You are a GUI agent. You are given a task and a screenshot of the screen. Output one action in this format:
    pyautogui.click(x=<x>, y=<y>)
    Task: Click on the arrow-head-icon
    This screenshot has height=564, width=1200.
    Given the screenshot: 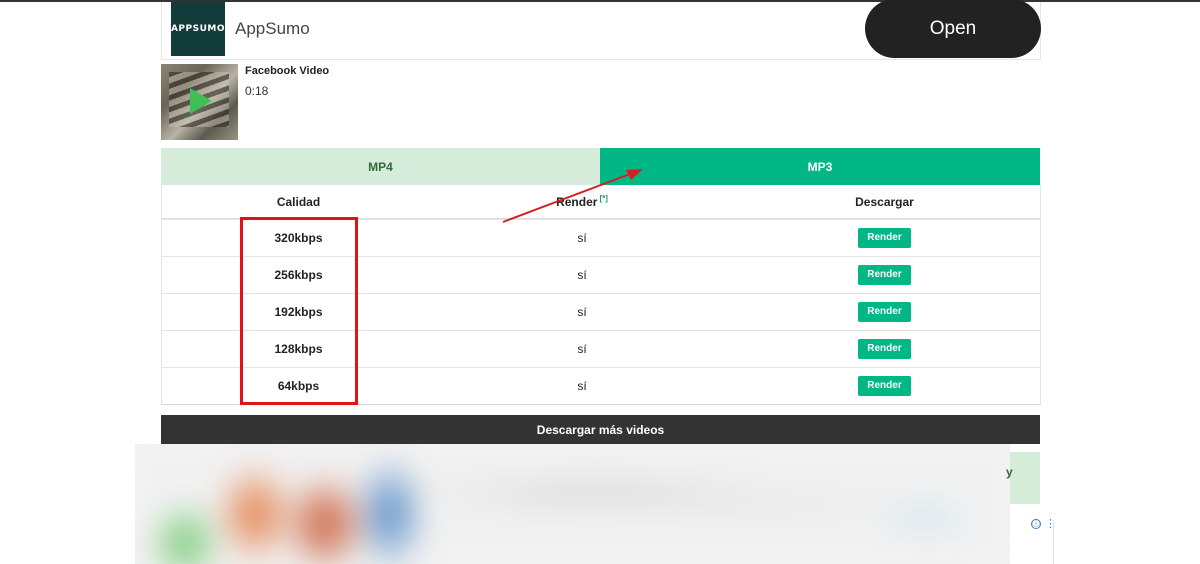 What is the action you would take?
    pyautogui.click(x=634, y=174)
    